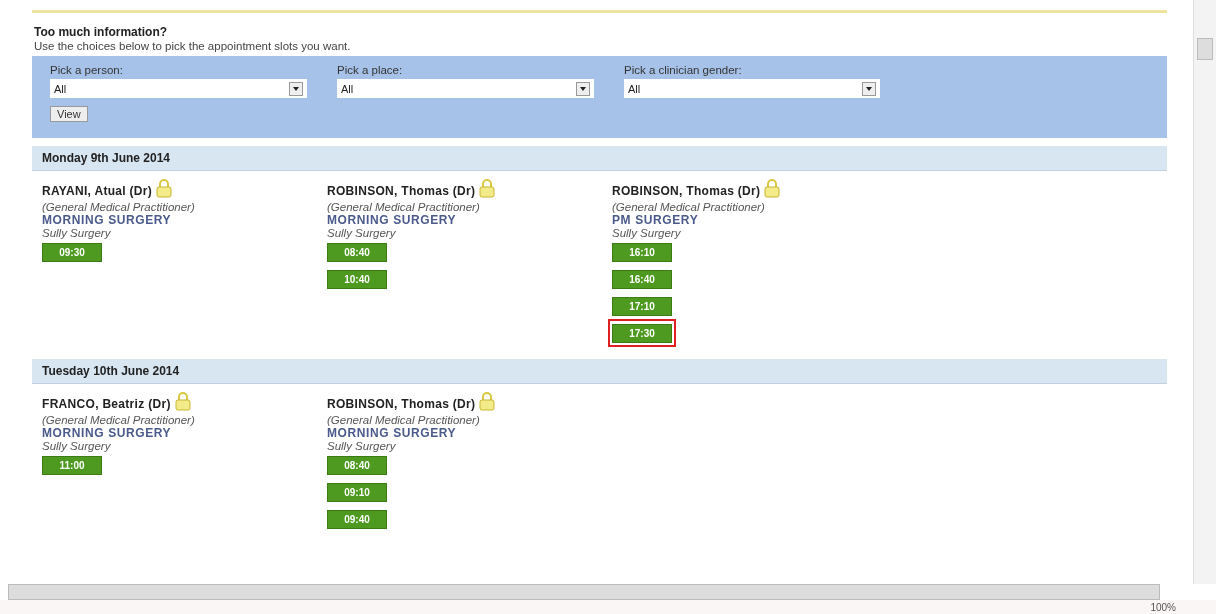  Describe the element at coordinates (599, 371) in the screenshot. I see `date-header: Tuesday 10th June 2014` at that location.